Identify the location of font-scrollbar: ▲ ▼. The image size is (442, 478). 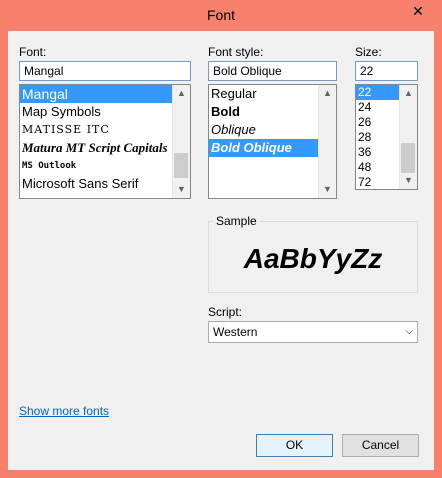
(181, 141).